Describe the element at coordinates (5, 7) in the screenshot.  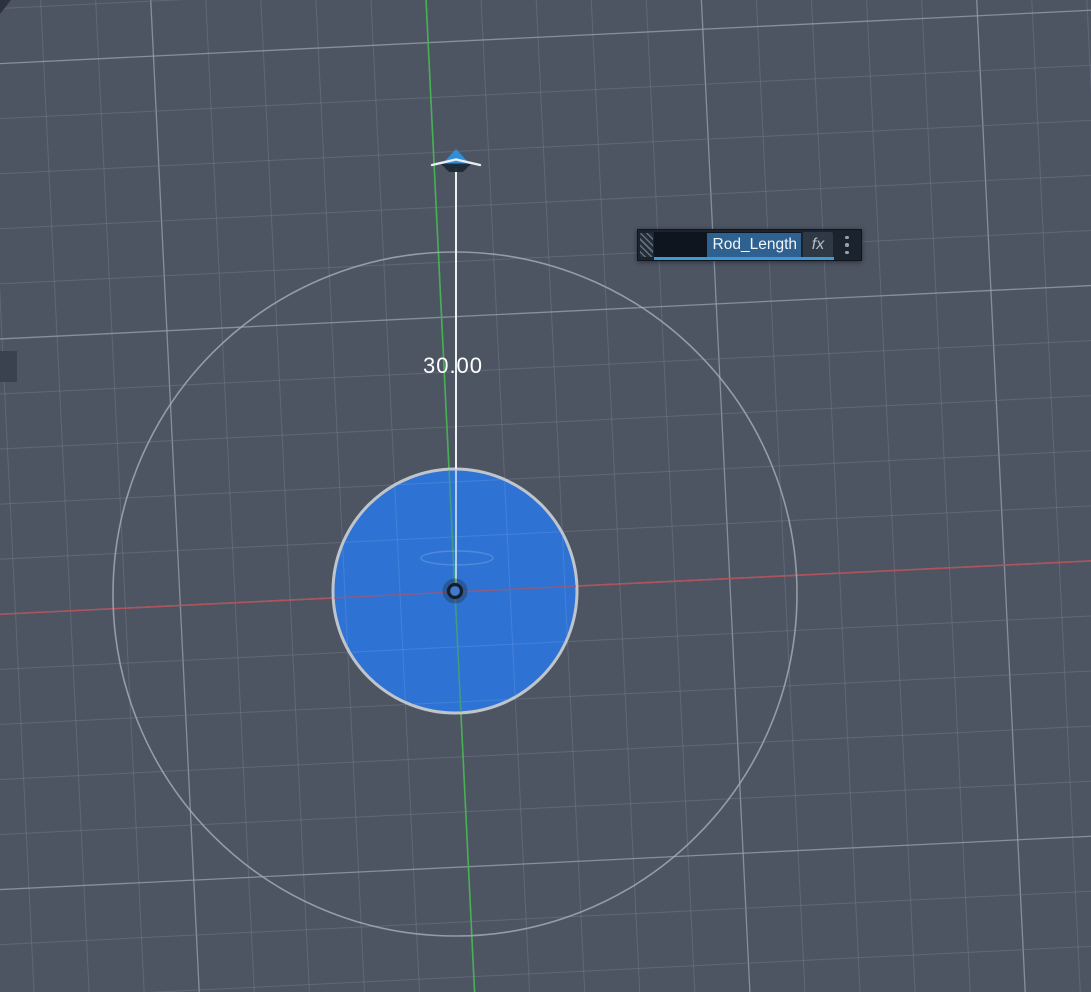
I see `panel-corner-fragment` at that location.